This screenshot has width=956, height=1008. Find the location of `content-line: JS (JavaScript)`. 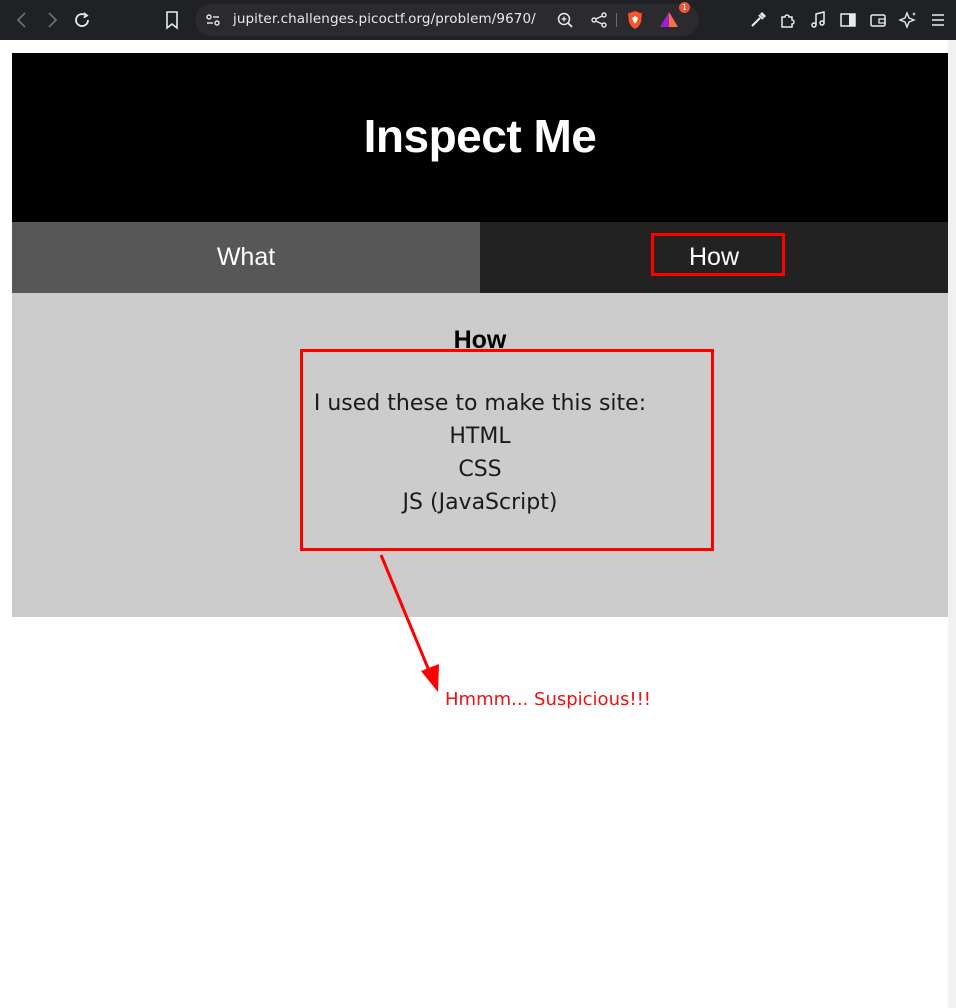

content-line: JS (JavaScript) is located at coordinates (480, 502).